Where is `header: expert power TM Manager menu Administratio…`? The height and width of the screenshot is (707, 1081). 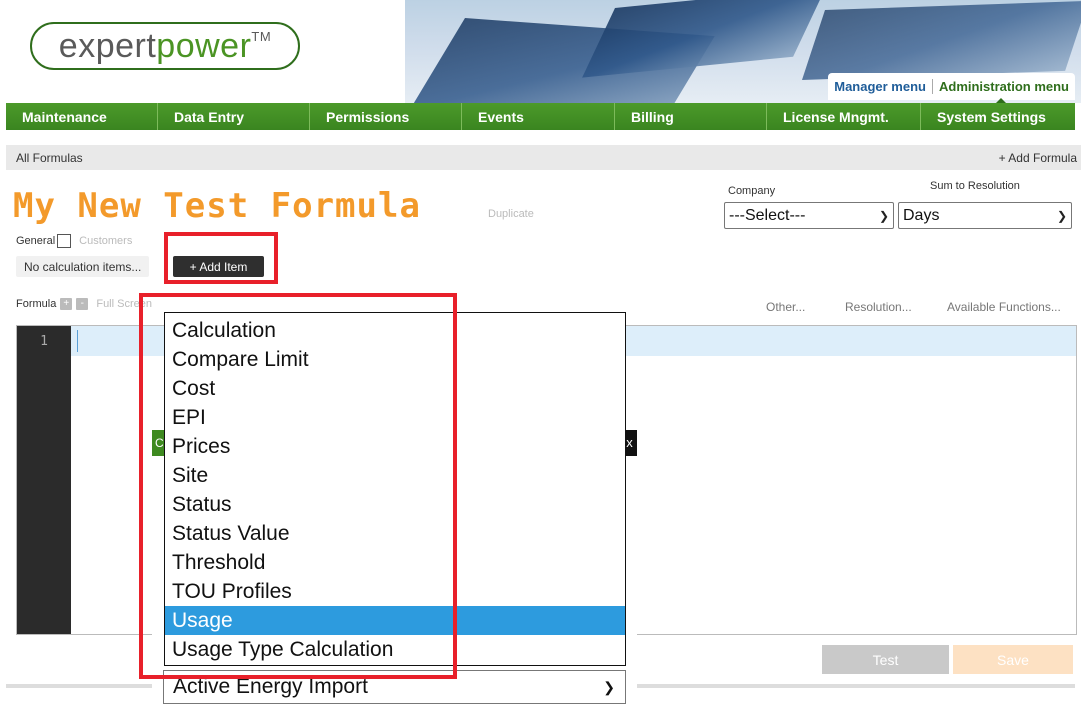
header: expert power TM Manager menu Administratio… is located at coordinates (540, 51).